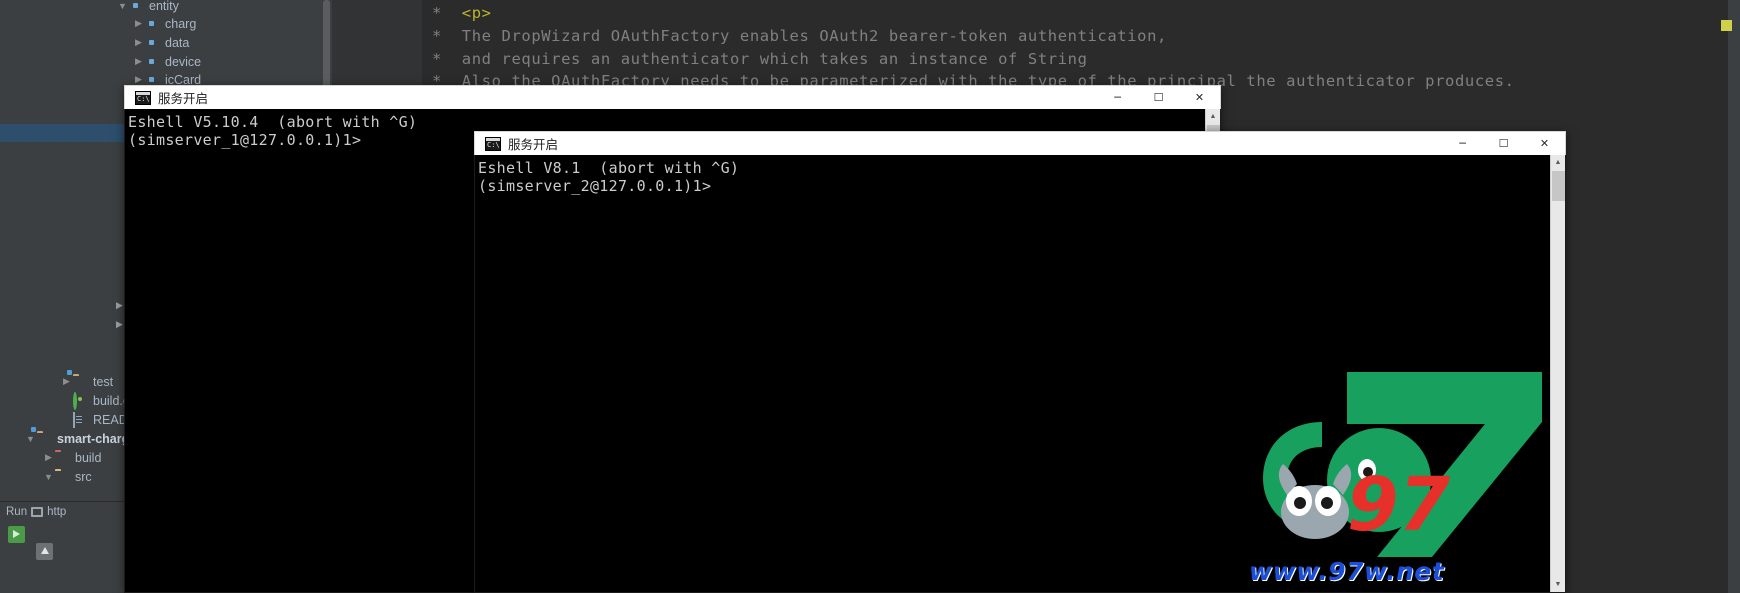 This screenshot has height=593, width=1740. Describe the element at coordinates (83, 476) in the screenshot. I see `tree-item-label: src` at that location.